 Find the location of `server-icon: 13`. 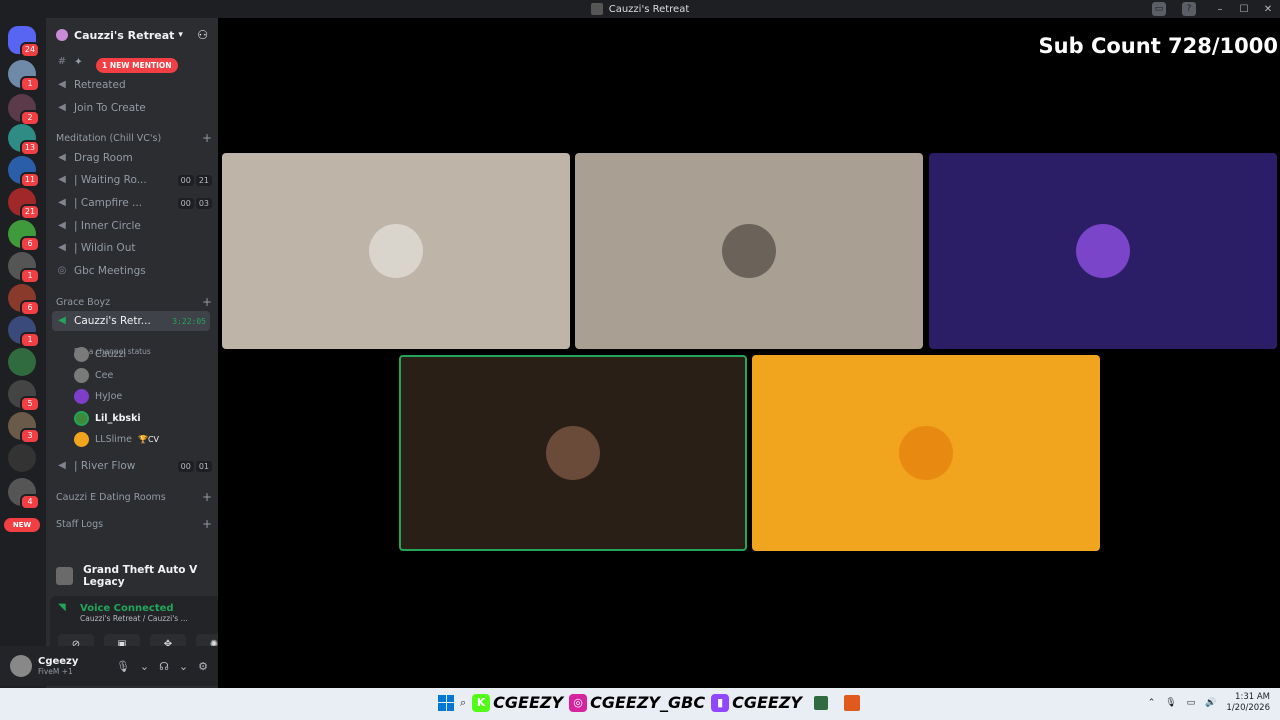

server-icon: 13 is located at coordinates (24, 140).